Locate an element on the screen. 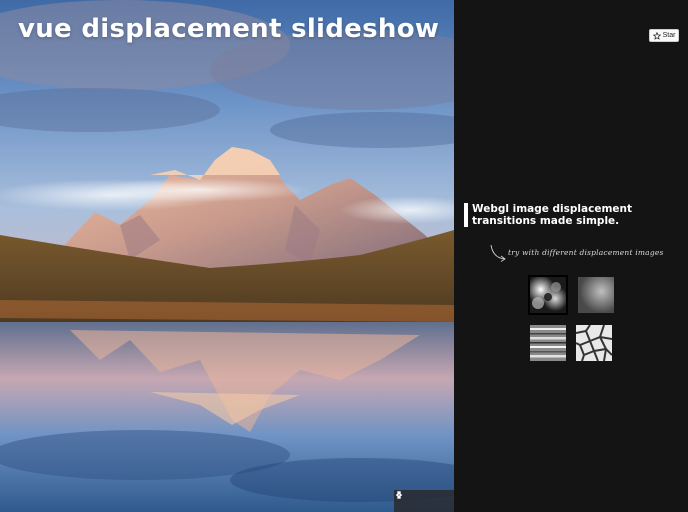 This screenshot has width=688, height=512. slider-nav is located at coordinates (424, 501).